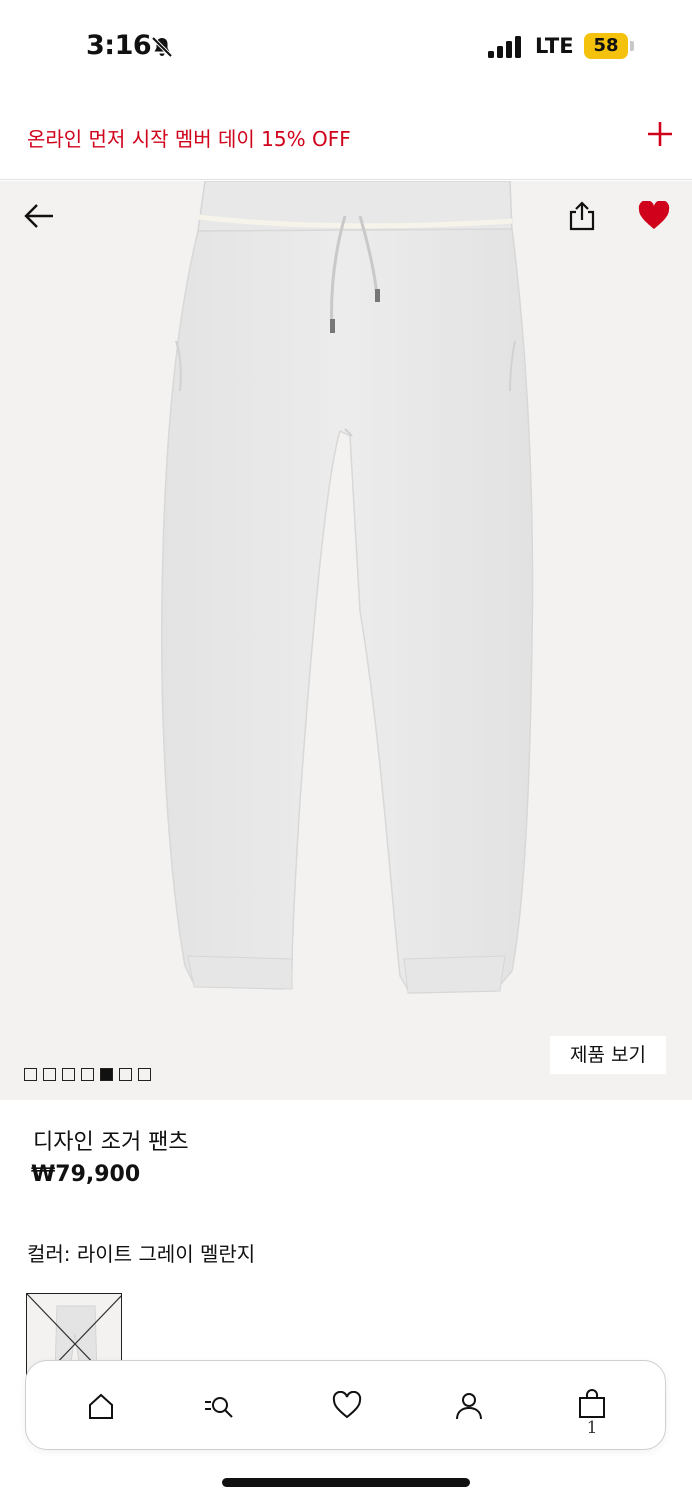 Image resolution: width=692 pixels, height=1500 pixels. I want to click on search-menu-icon, so click(219, 1406).